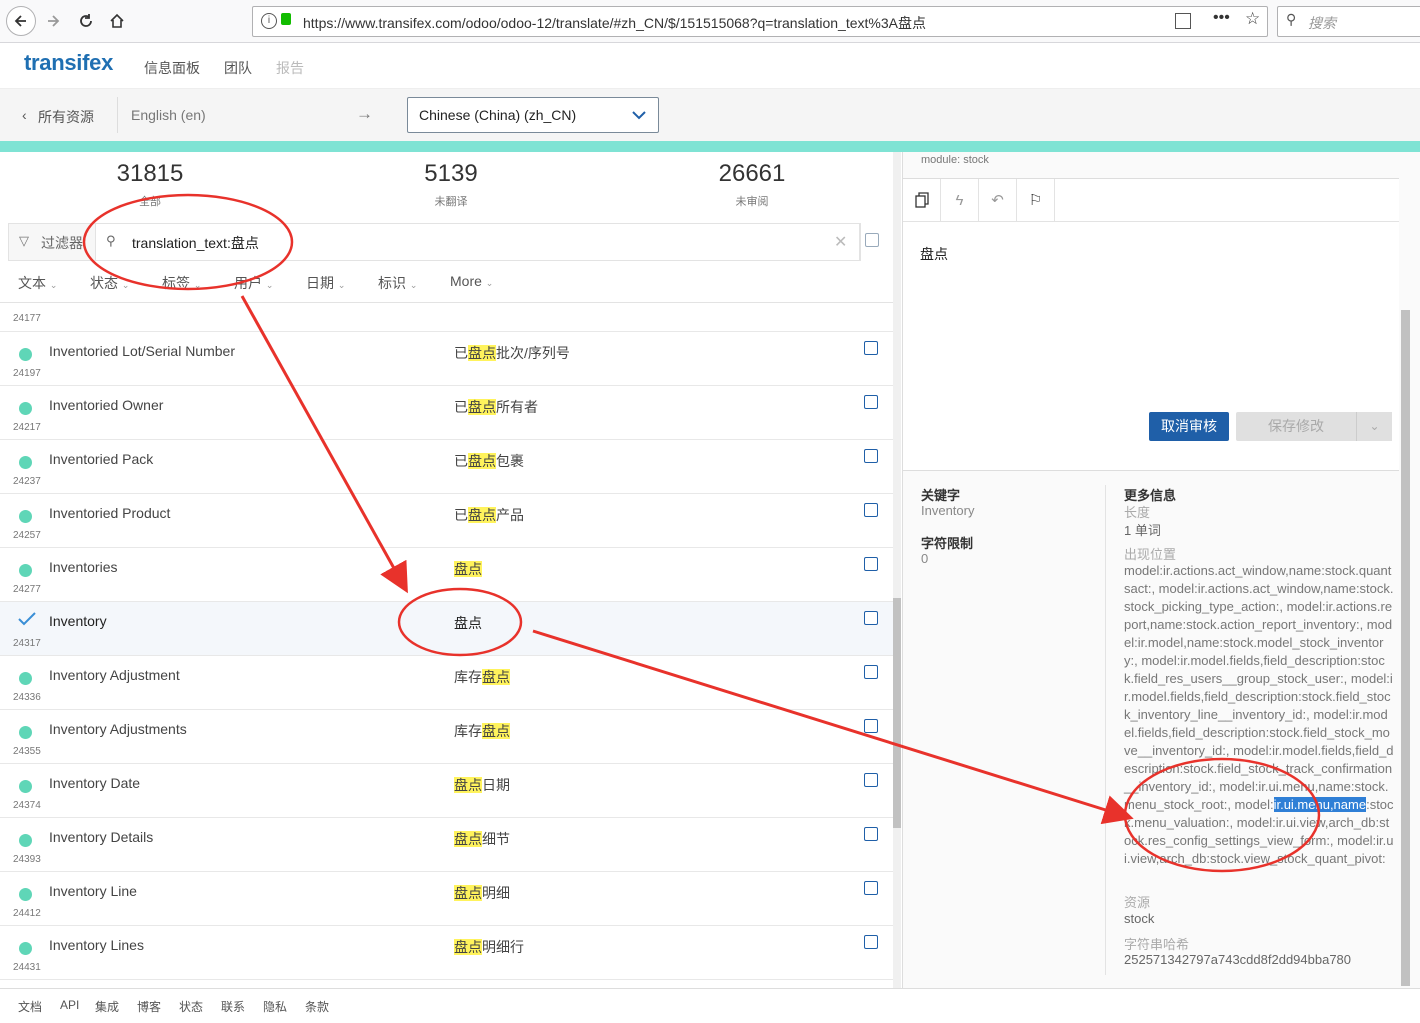 This screenshot has height=1023, width=1420. What do you see at coordinates (62, 243) in the screenshot?
I see `filter-label: 过滤器` at bounding box center [62, 243].